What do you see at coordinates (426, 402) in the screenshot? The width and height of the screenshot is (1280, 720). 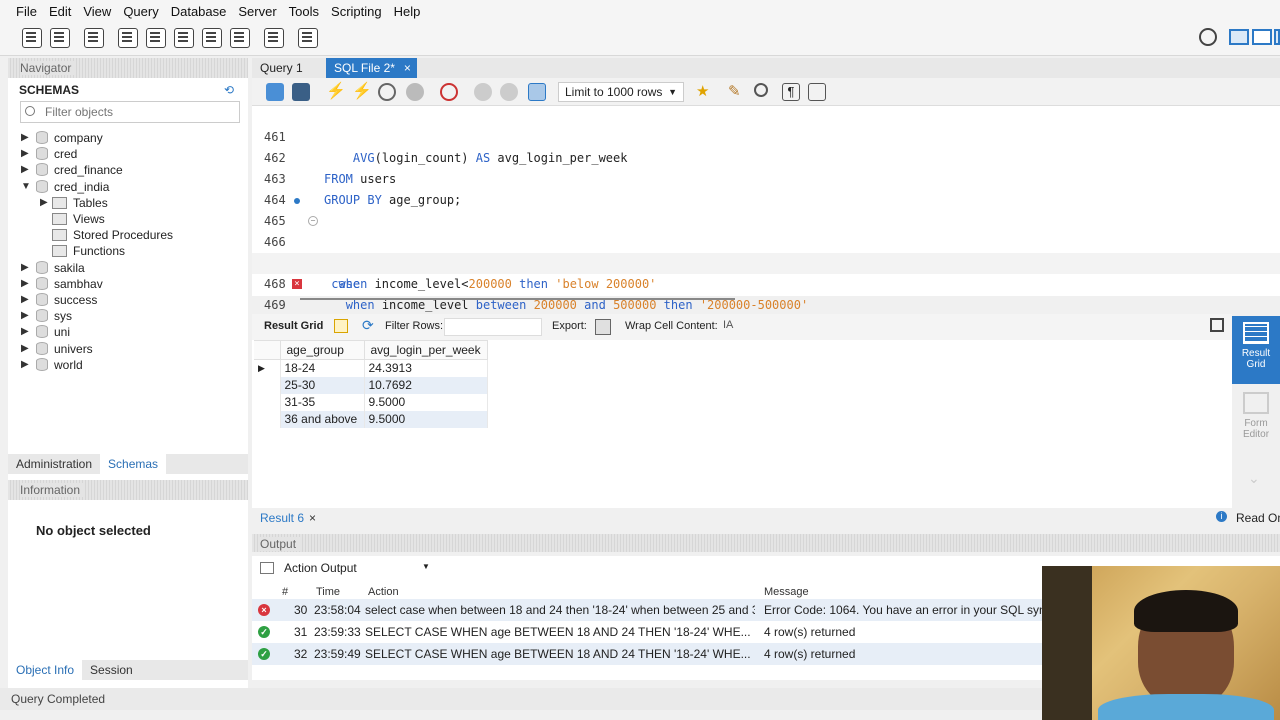 I see `table-cell: 9.5000` at bounding box center [426, 402].